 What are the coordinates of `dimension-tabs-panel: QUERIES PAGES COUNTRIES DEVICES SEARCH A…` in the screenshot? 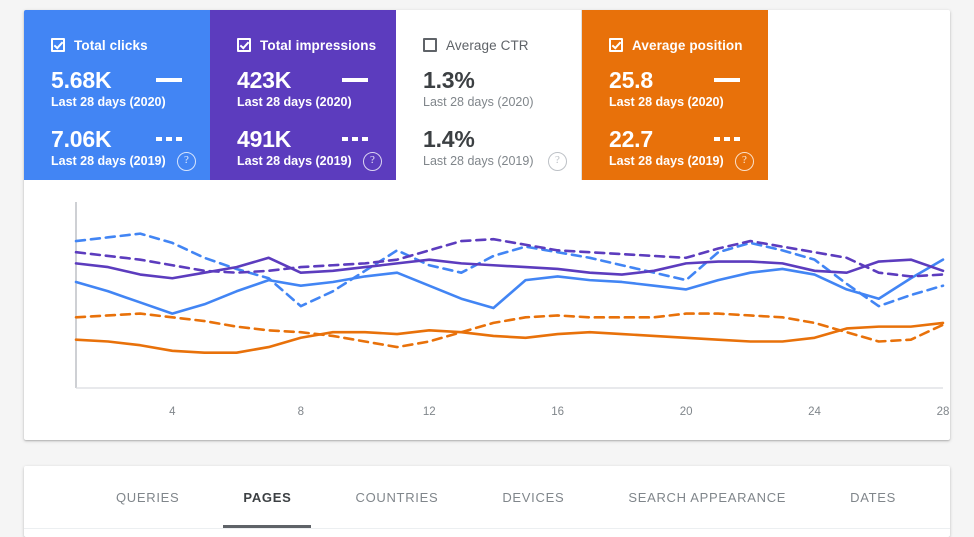 It's located at (487, 501).